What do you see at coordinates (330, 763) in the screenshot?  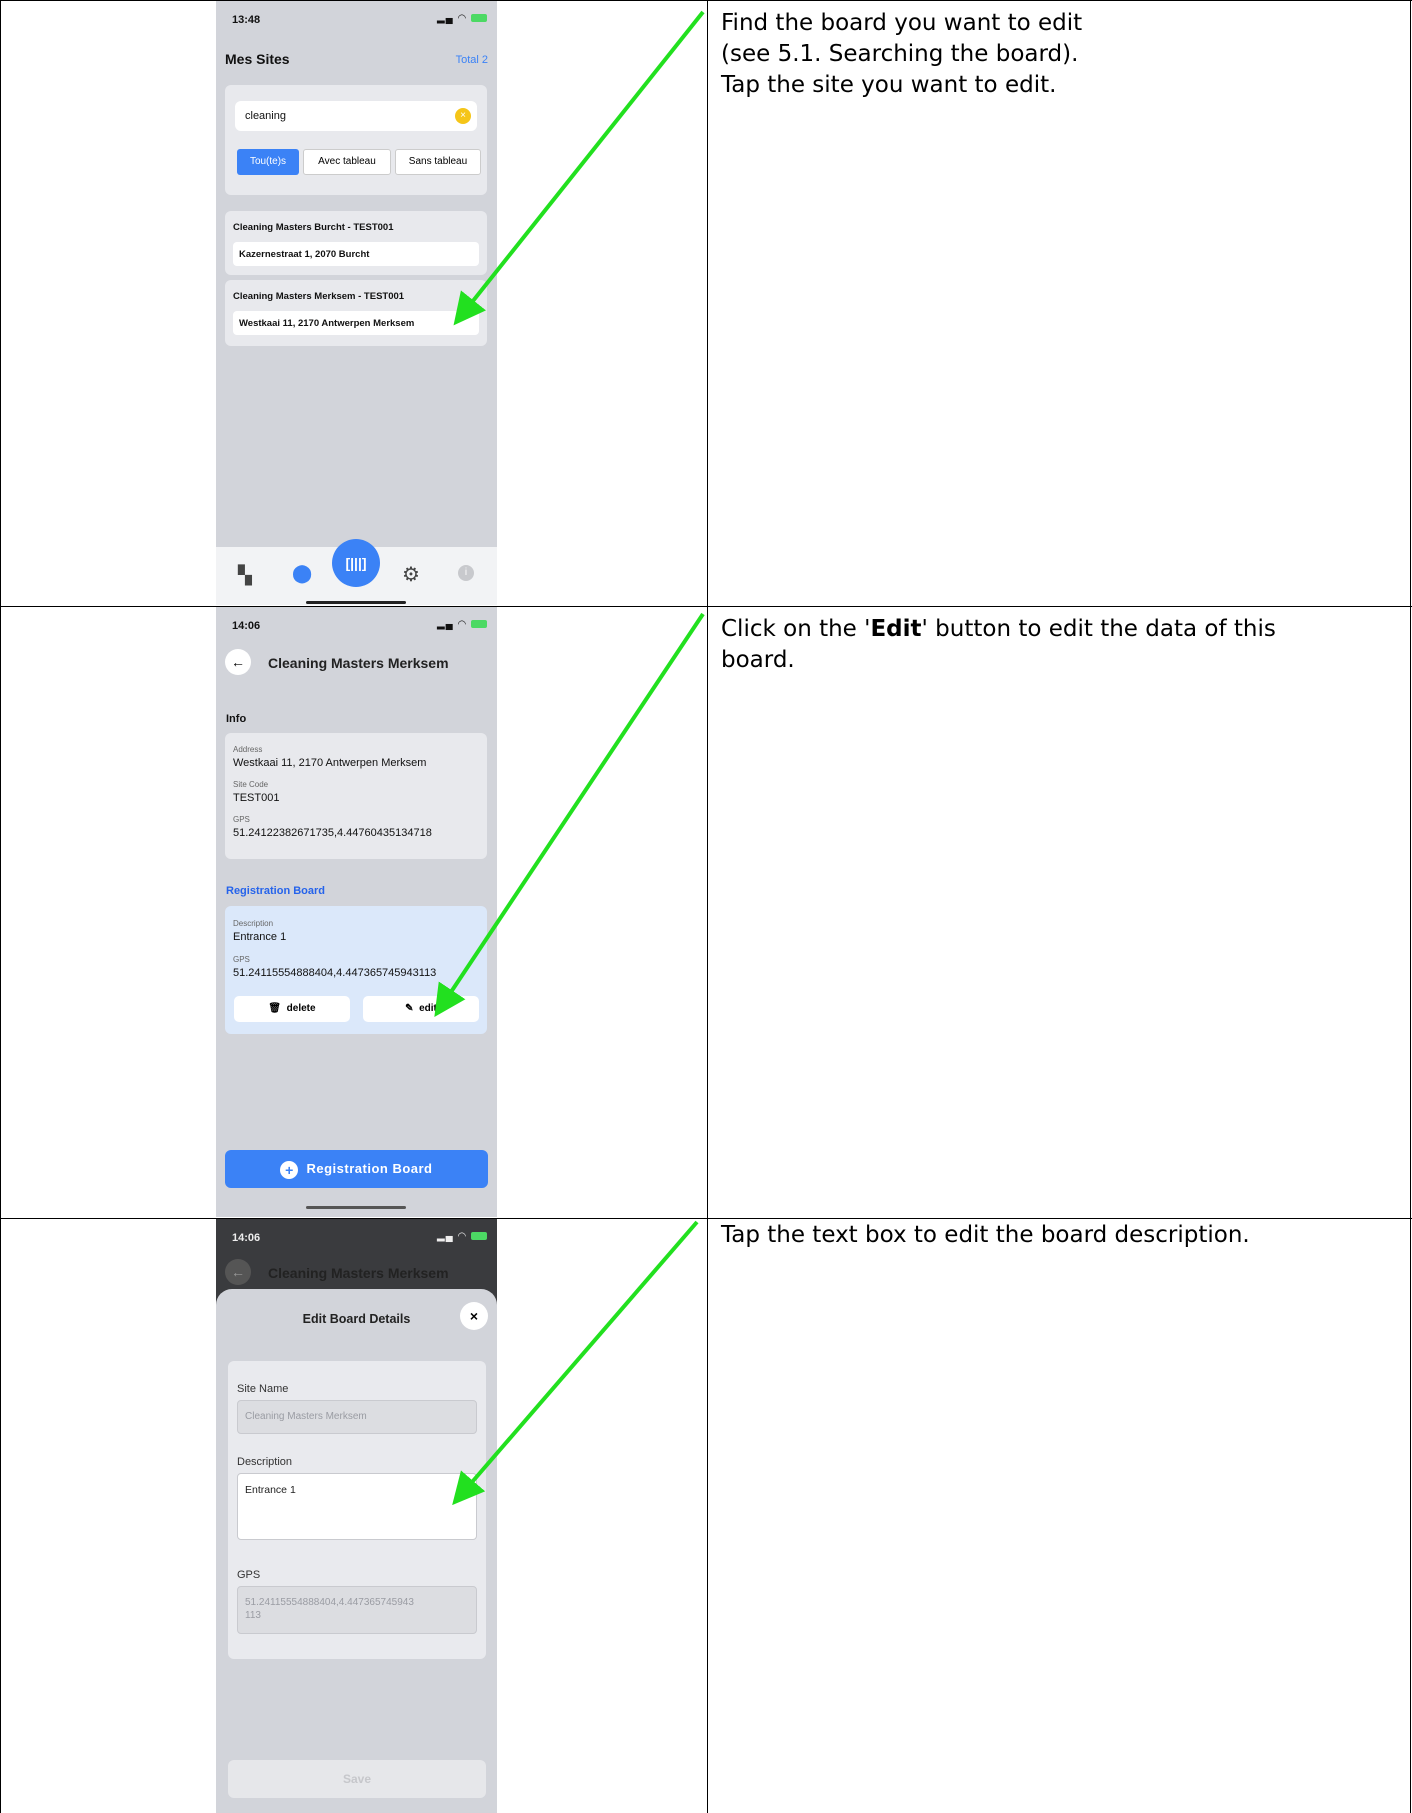 I see `address-value: Westkaai 11, 2170 Antwerpen Merksem` at bounding box center [330, 763].